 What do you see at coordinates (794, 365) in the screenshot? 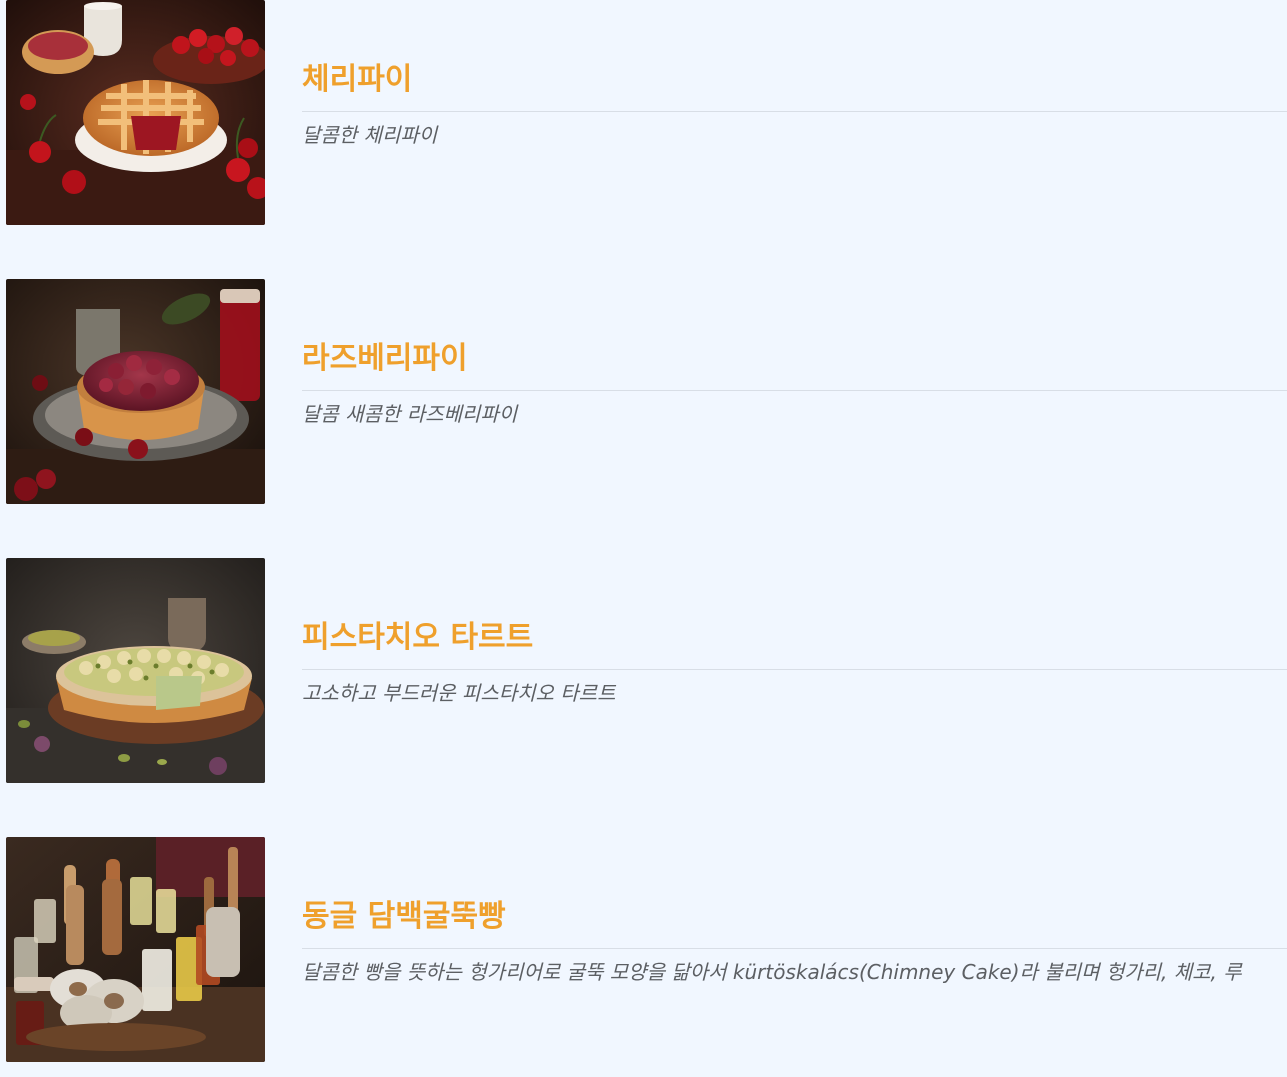
I see `menu-item-title: 라즈베리파이` at bounding box center [794, 365].